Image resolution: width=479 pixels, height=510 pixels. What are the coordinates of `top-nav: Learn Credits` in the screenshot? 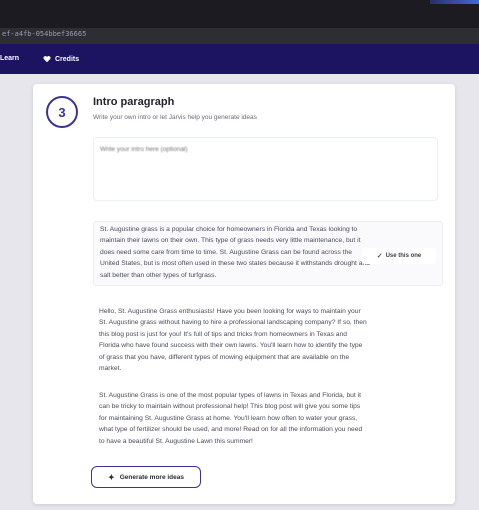 It's located at (239, 59).